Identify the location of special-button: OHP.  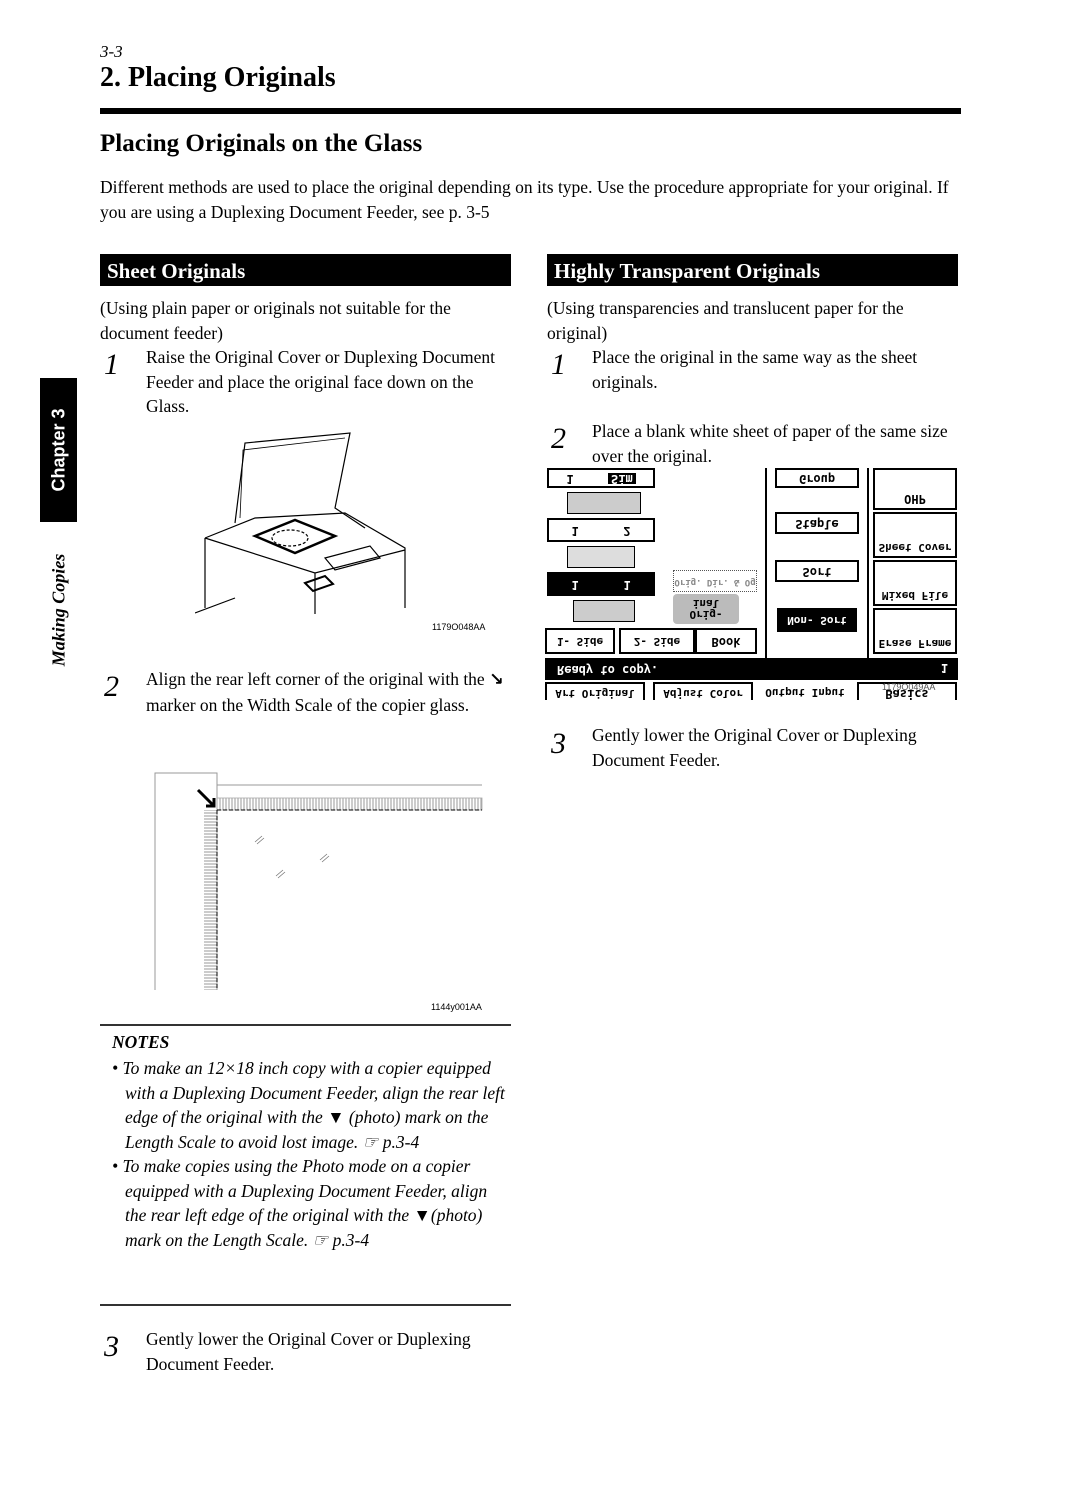
(915, 489).